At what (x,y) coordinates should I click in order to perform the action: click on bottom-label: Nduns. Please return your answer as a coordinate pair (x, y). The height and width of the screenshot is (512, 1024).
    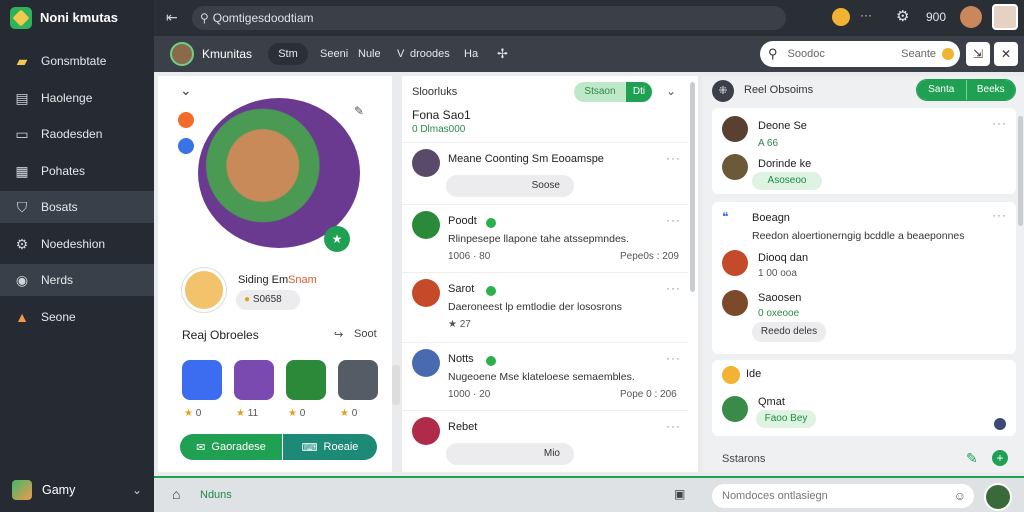
    Looking at the image, I should click on (216, 495).